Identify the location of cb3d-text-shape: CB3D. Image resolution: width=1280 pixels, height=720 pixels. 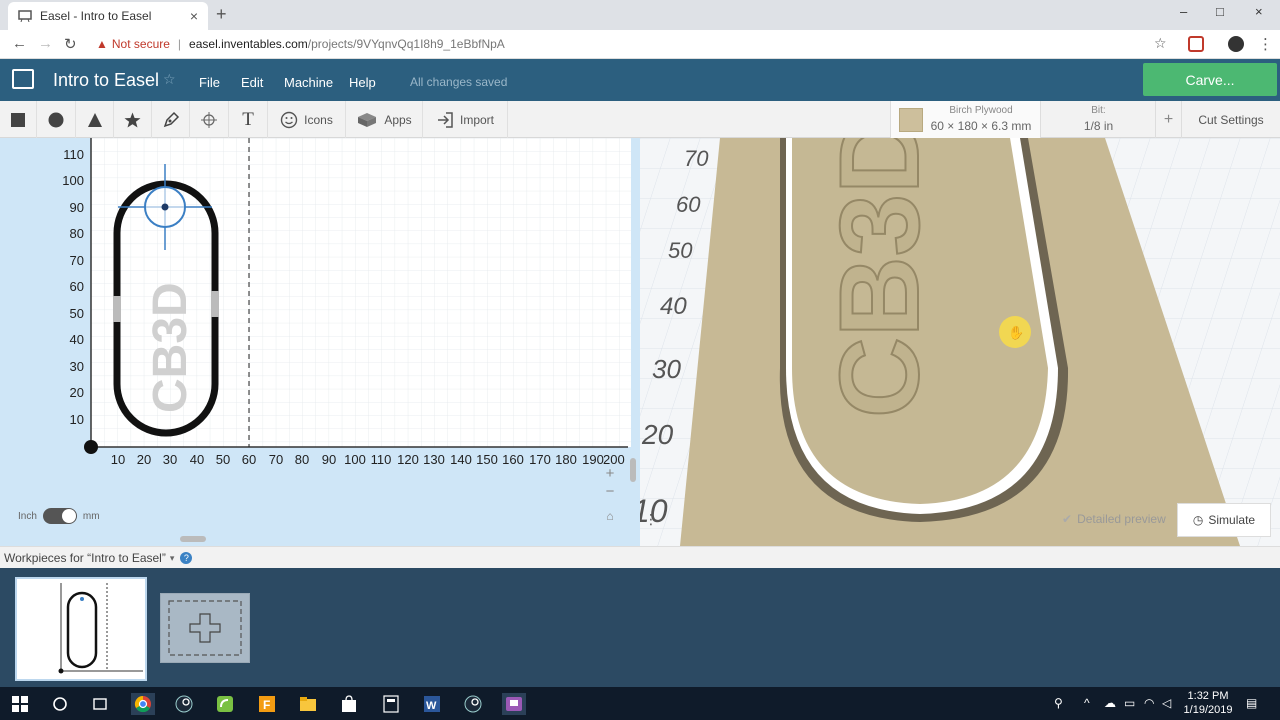
(170, 347).